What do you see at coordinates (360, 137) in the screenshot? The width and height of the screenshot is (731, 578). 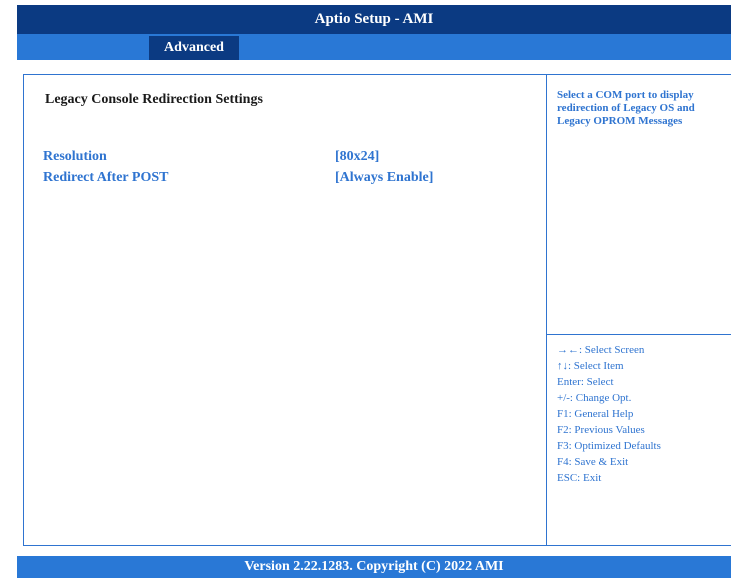 I see `setting-value: [COM0]` at bounding box center [360, 137].